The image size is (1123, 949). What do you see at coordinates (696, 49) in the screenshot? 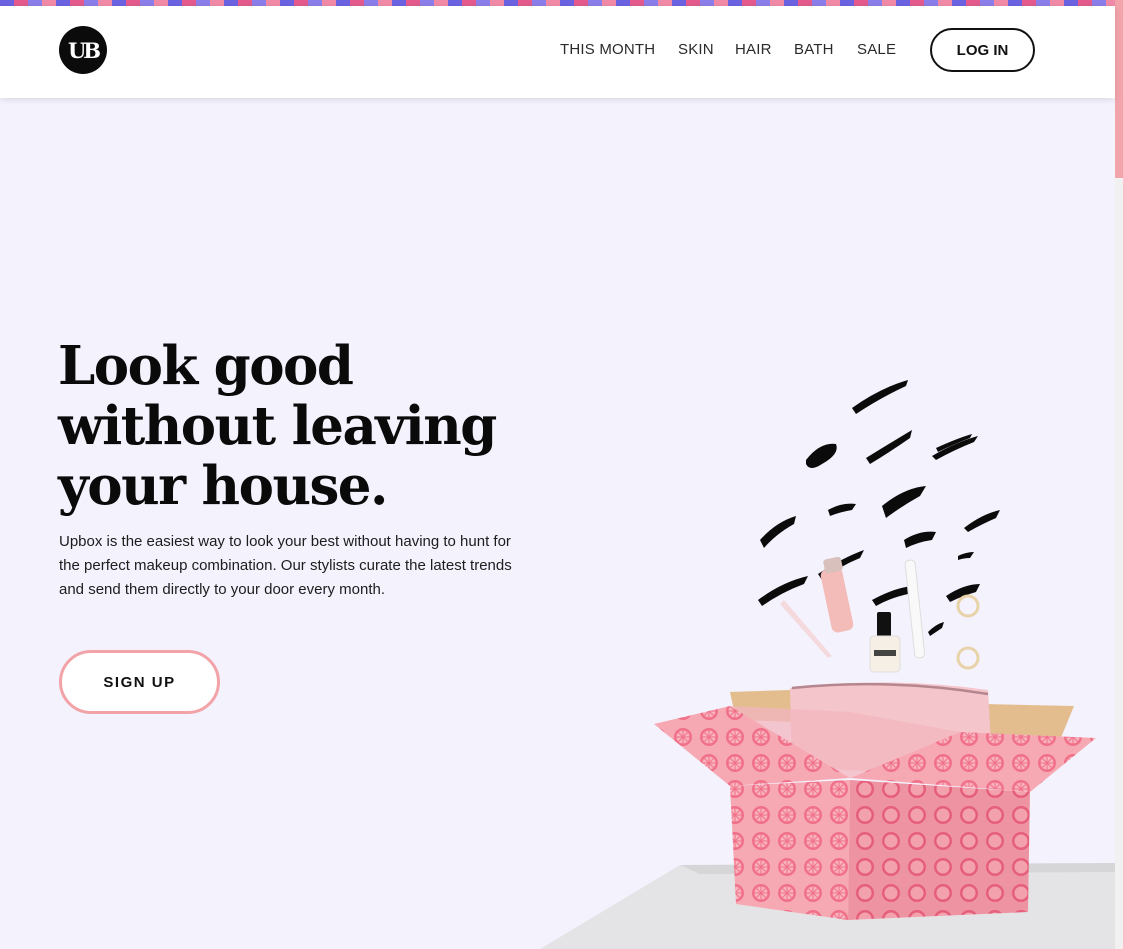
I see `nav-item-skin: SKIN` at bounding box center [696, 49].